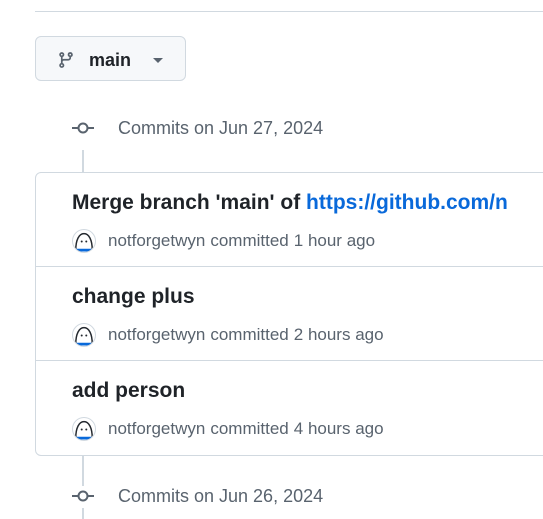  What do you see at coordinates (66, 60) in the screenshot?
I see `git-branch-icon` at bounding box center [66, 60].